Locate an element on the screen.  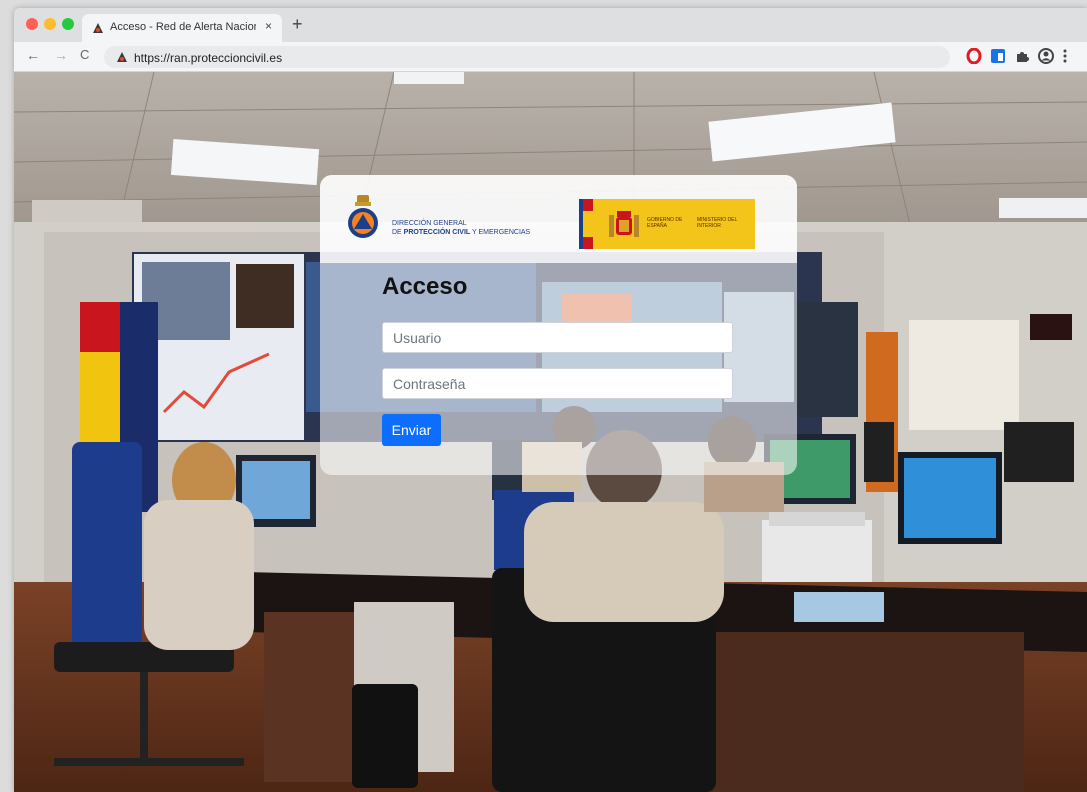
maximize-window-button is located at coordinates (68, 24).